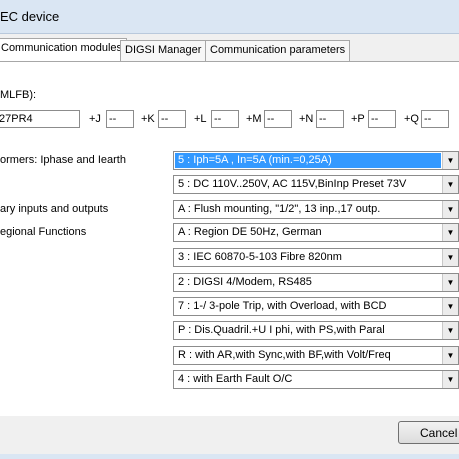 The height and width of the screenshot is (459, 459). What do you see at coordinates (308, 160) in the screenshot?
I see `dropdown-value: 5 : Iph=5A , In=5A (min.=0,25A)` at bounding box center [308, 160].